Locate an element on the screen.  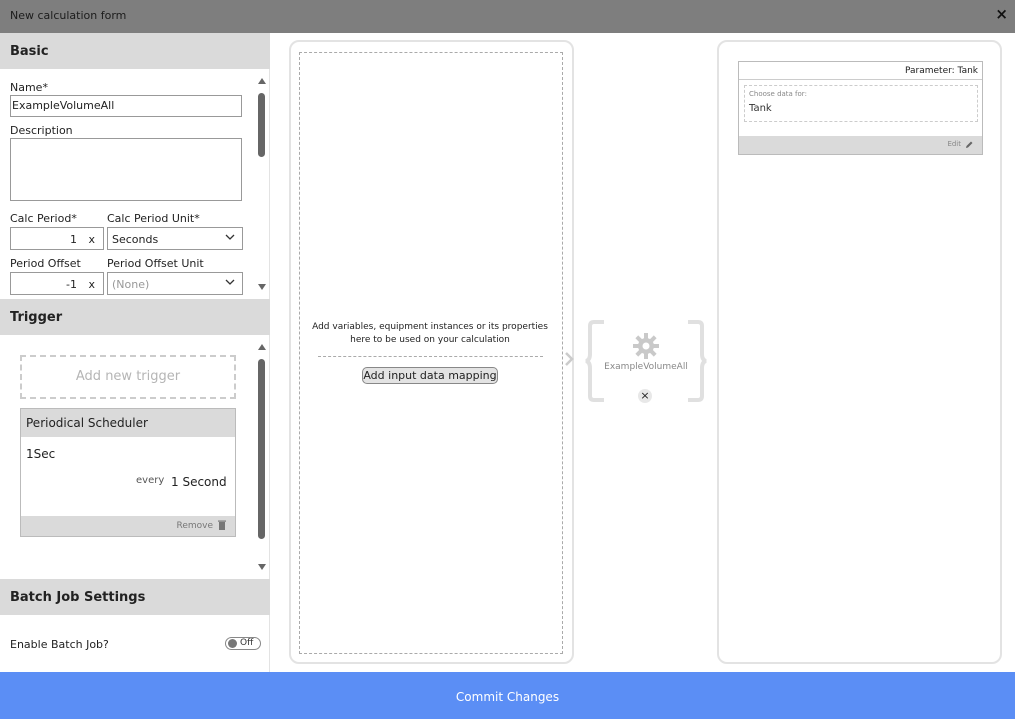
divider is located at coordinates (430, 356).